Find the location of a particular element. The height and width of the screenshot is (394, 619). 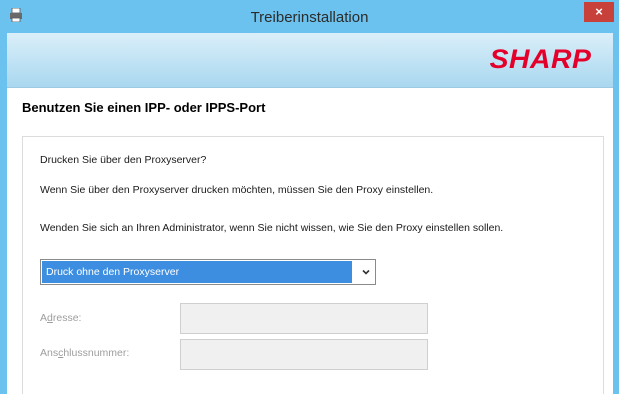

window-title: Treiberinstallation is located at coordinates (309, 17).